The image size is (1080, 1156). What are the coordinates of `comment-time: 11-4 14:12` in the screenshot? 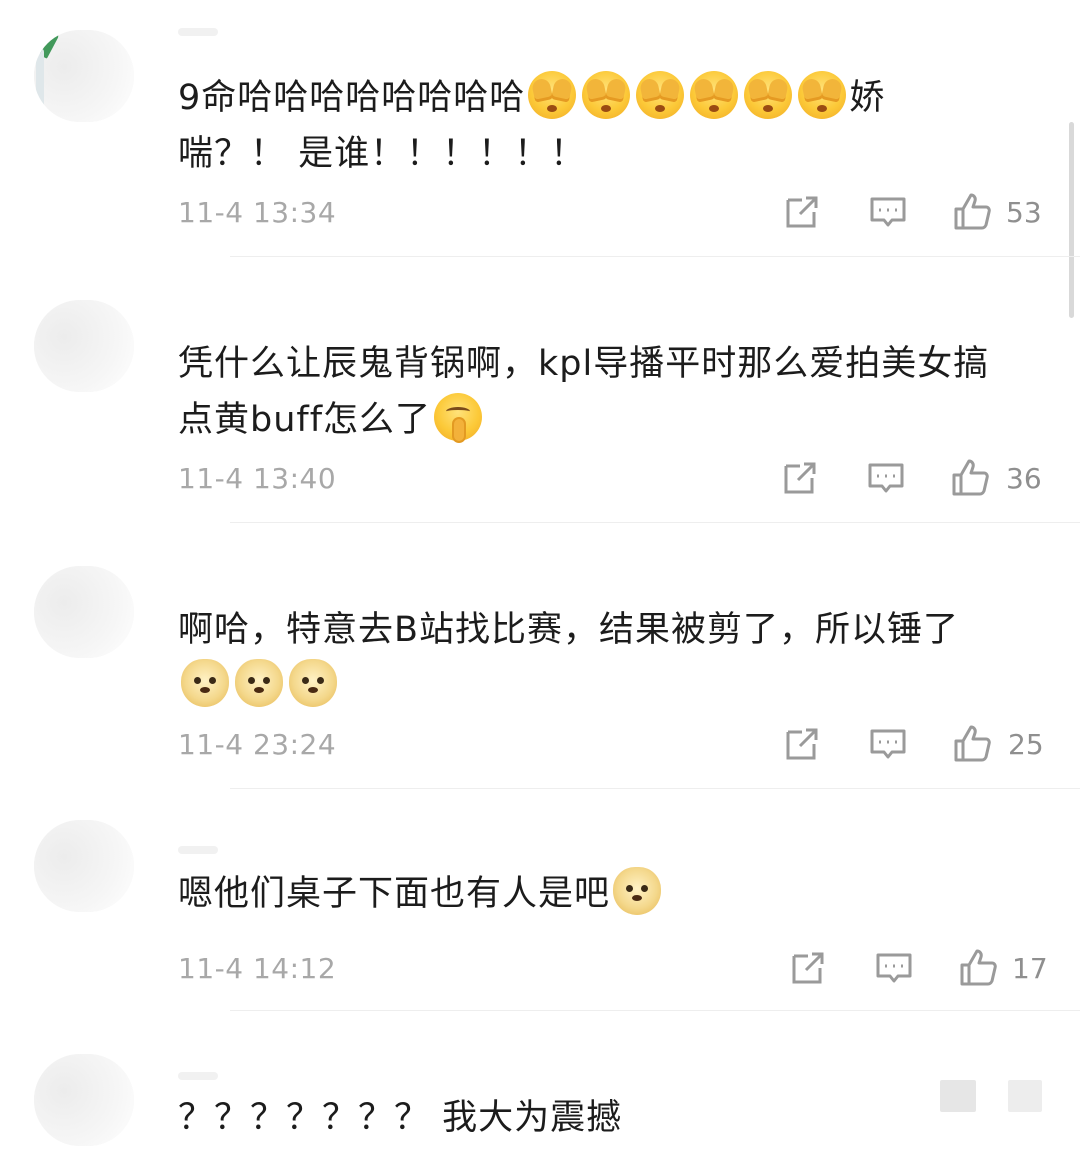 It's located at (257, 968).